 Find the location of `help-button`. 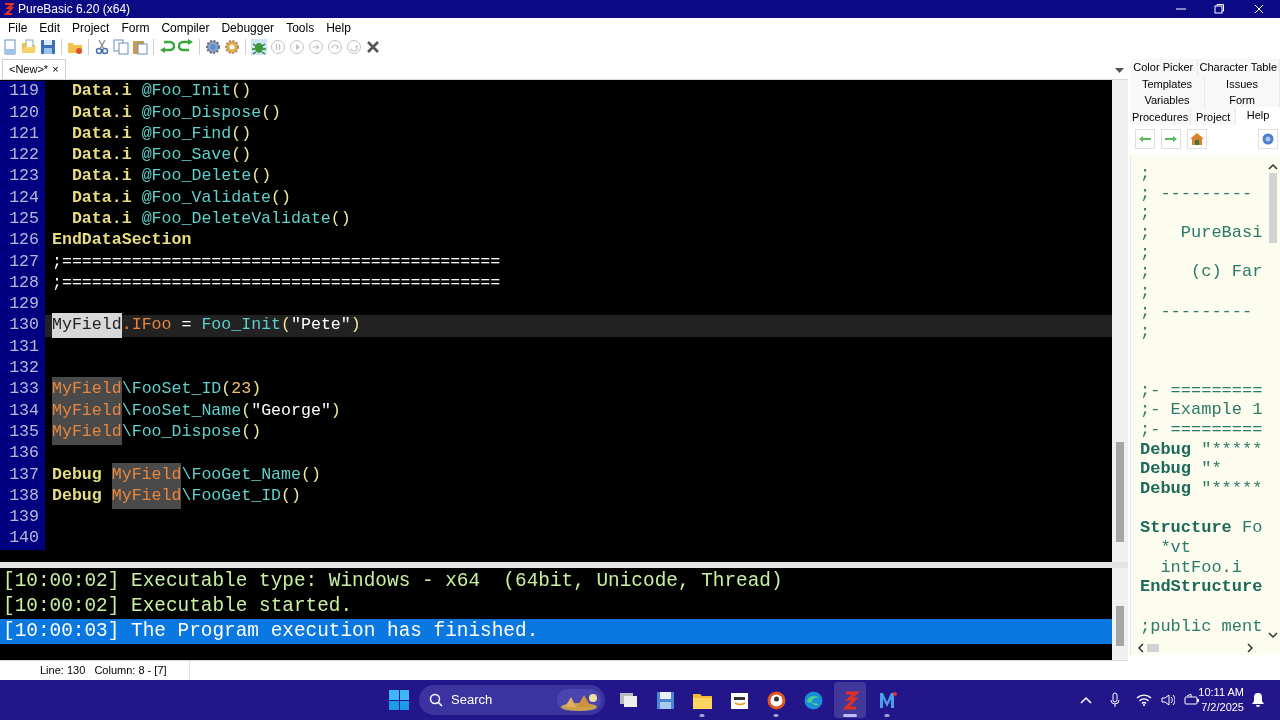

help-button is located at coordinates (1268, 139).